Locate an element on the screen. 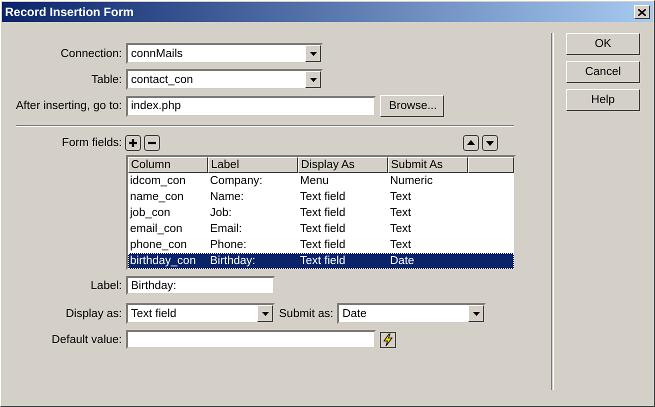 The height and width of the screenshot is (407, 655). move-down-button is located at coordinates (490, 143).